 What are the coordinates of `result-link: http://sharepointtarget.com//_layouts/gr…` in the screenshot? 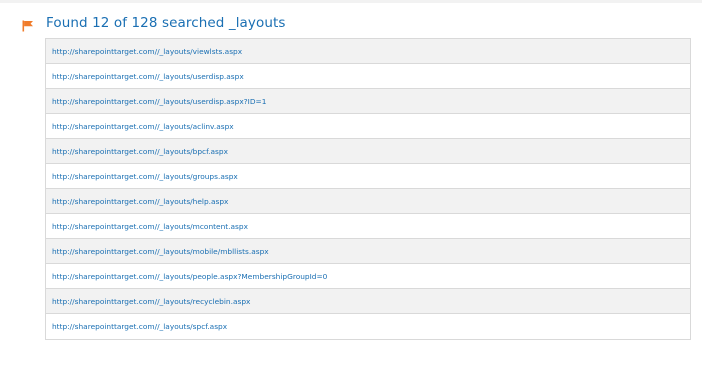 It's located at (145, 176).